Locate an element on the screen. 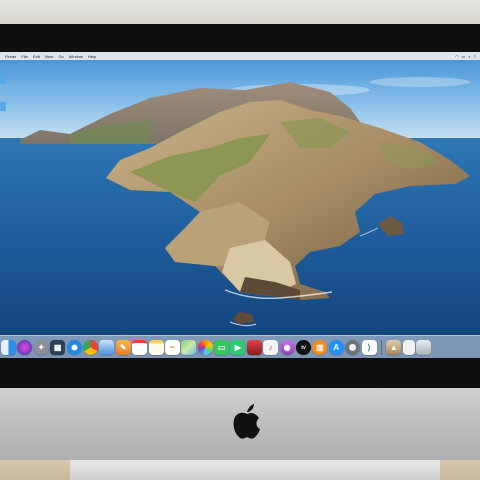 Image resolution: width=480 pixels, height=480 pixels. menu-item-go: Go is located at coordinates (60, 56).